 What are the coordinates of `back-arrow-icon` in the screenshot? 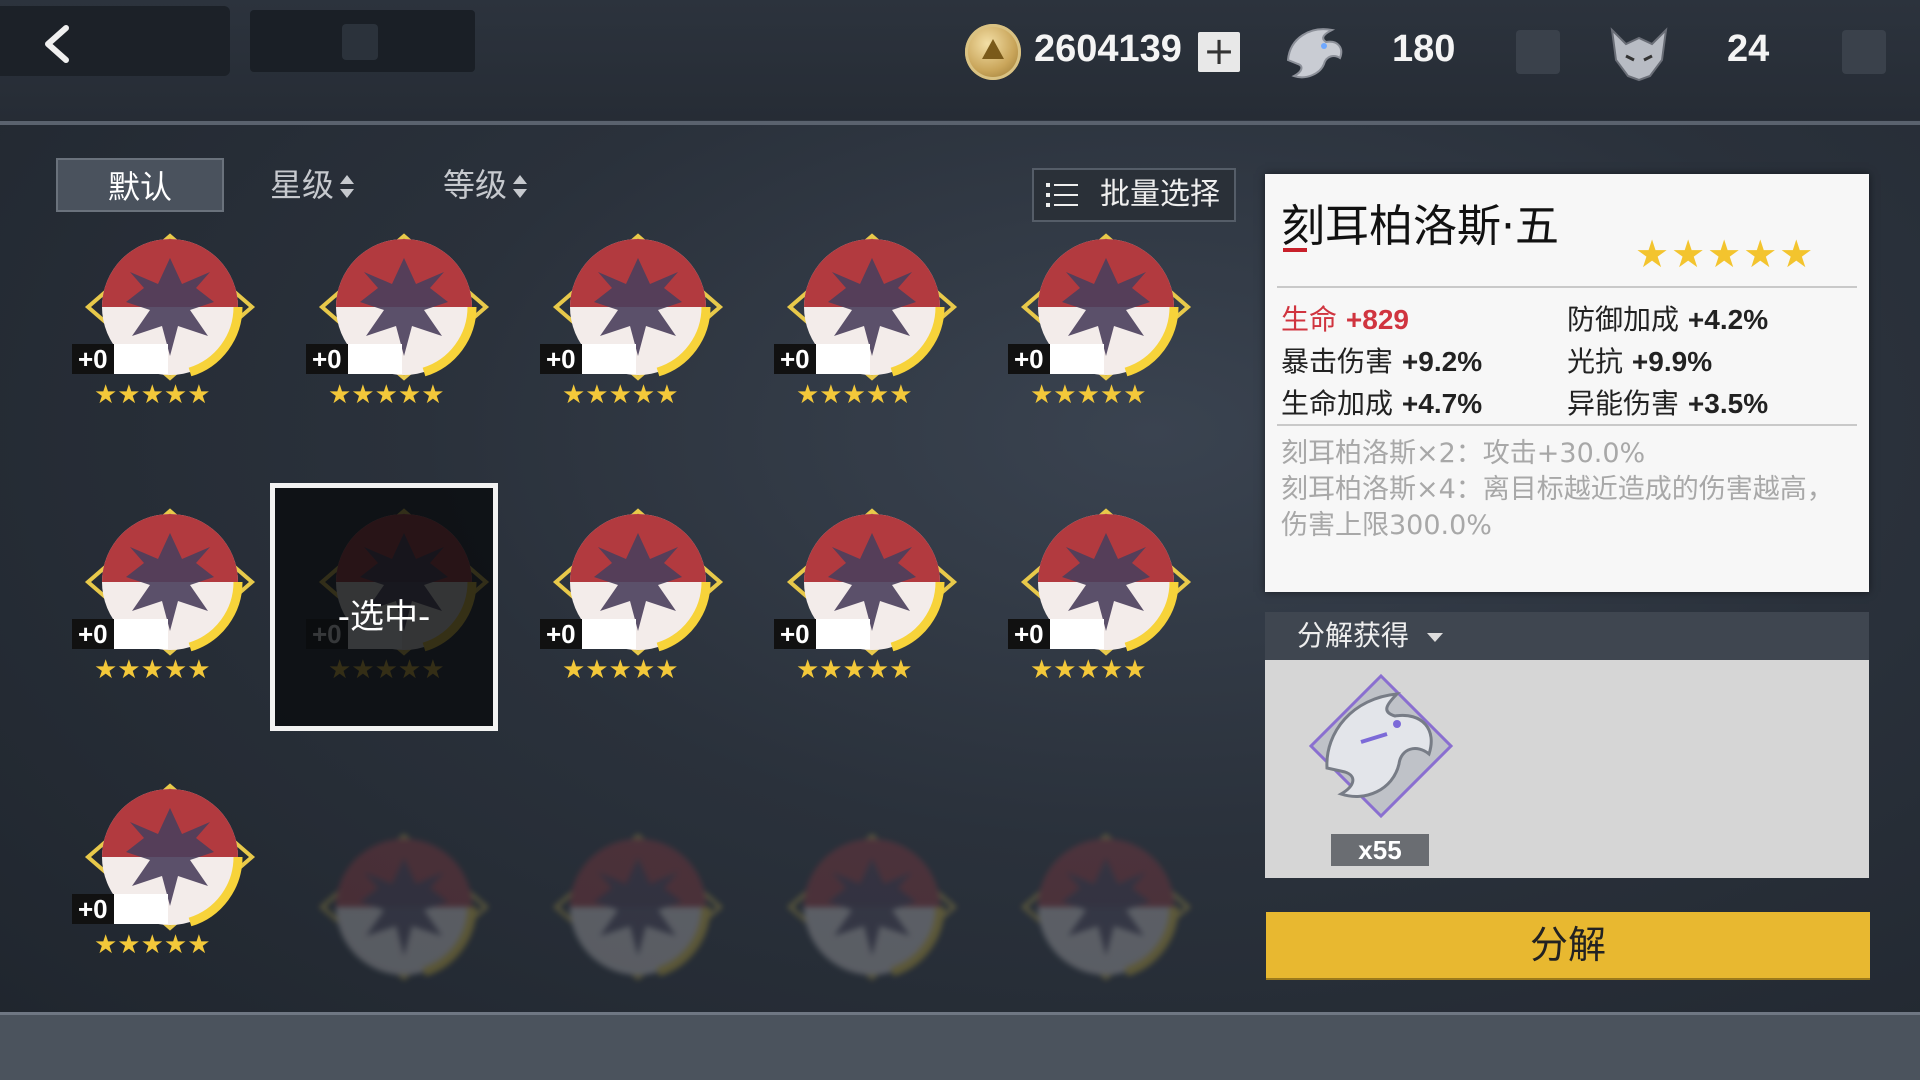 It's located at (57, 44).